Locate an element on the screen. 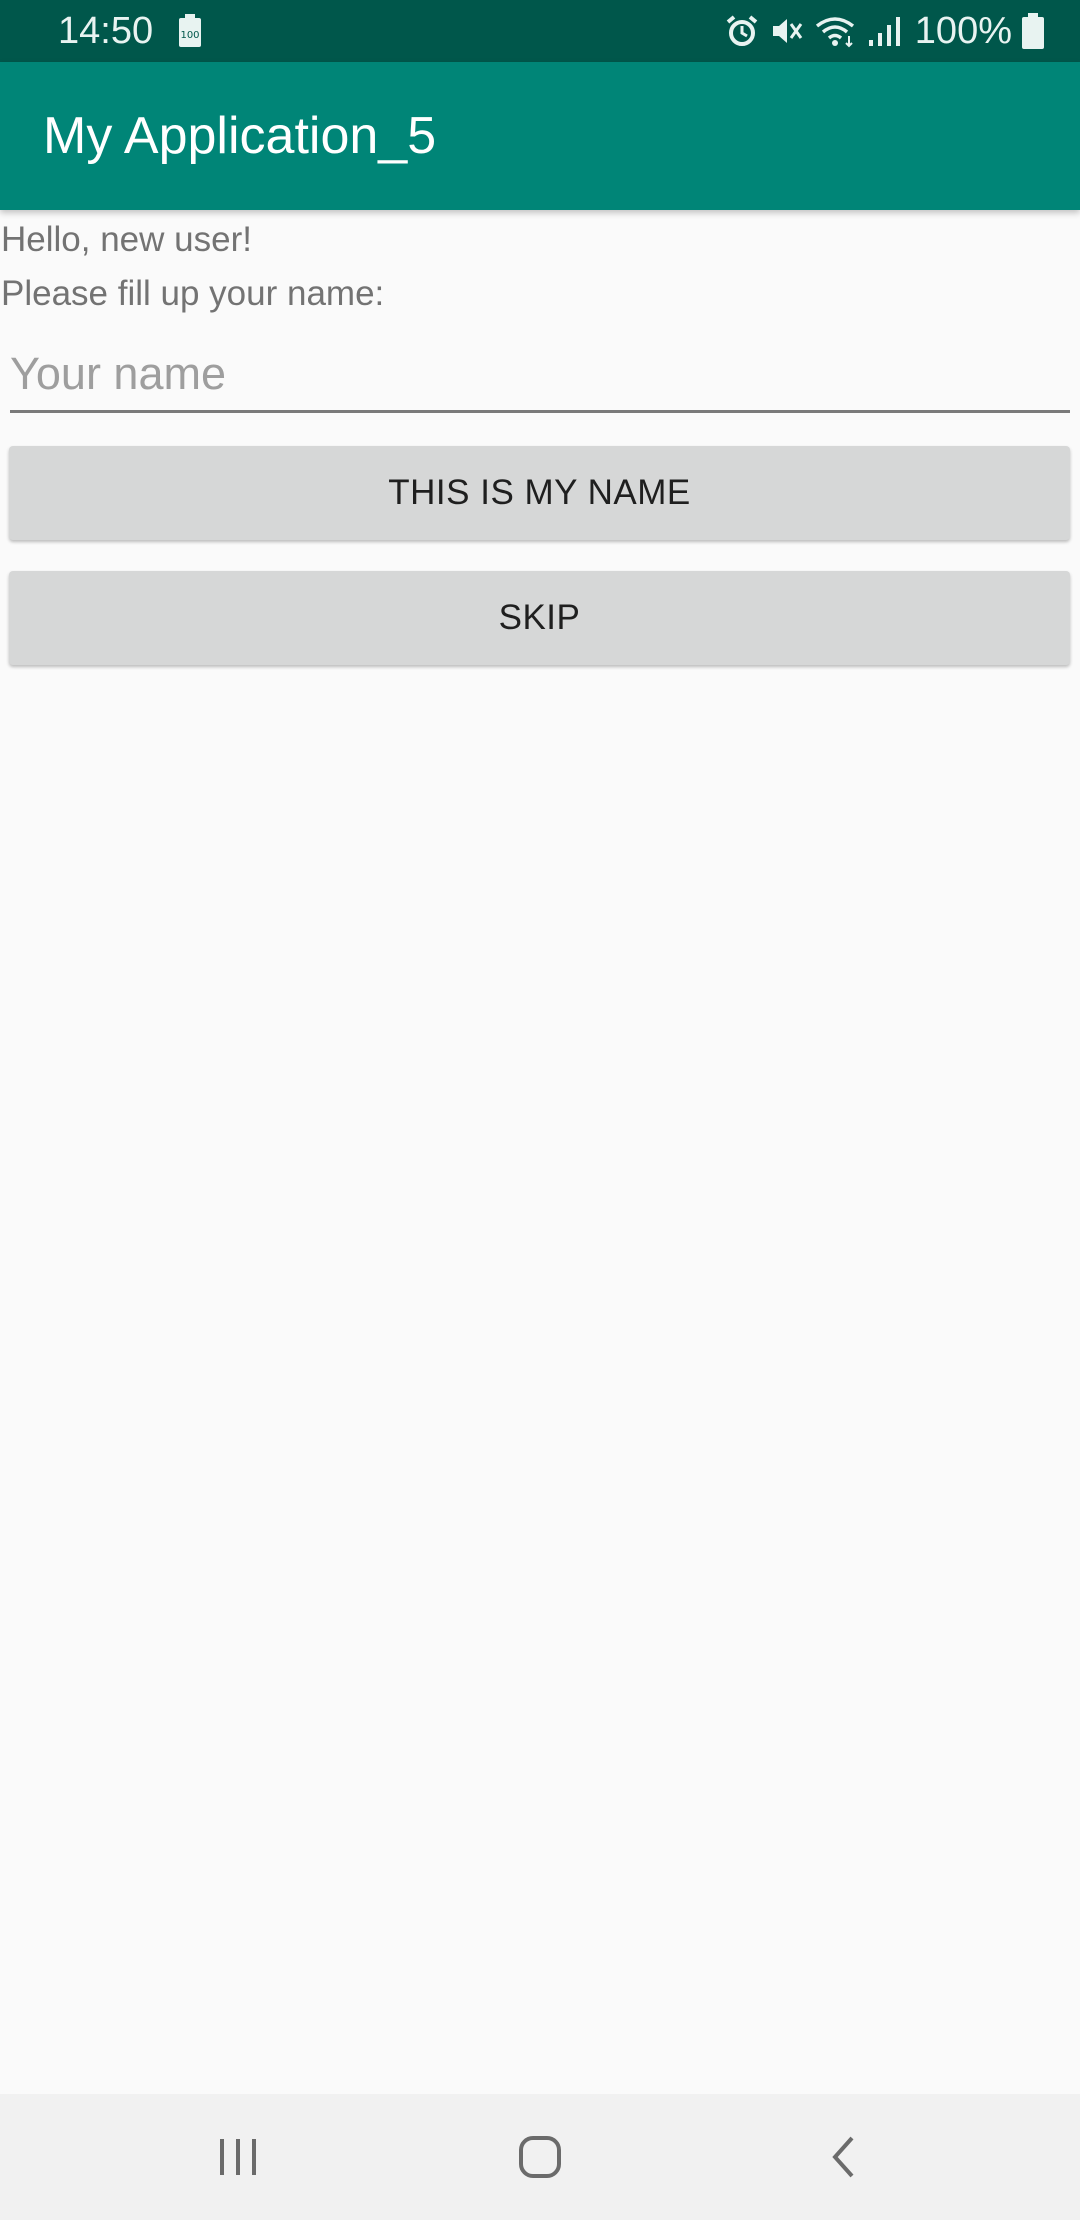 This screenshot has width=1080, height=2220. status-bar: 14:50 100 100% is located at coordinates (540, 31).